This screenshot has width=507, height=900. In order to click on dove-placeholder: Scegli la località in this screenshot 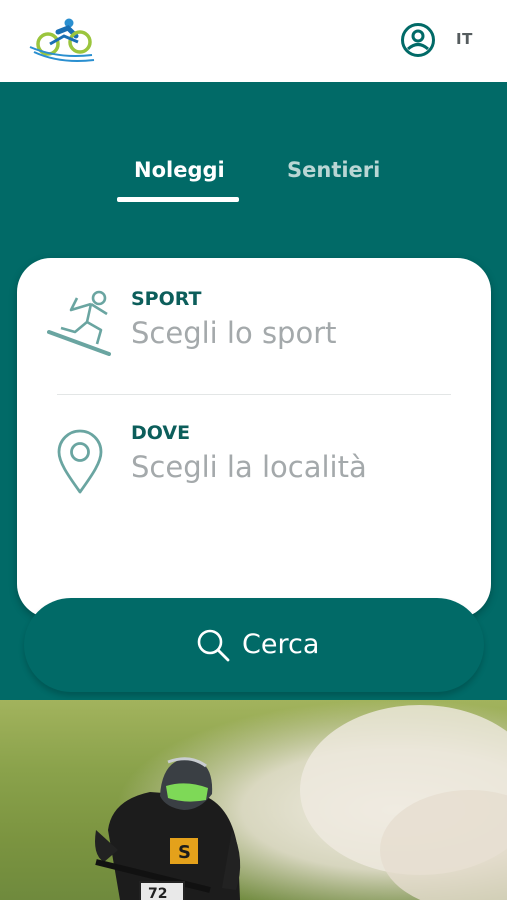, I will do `click(249, 467)`.